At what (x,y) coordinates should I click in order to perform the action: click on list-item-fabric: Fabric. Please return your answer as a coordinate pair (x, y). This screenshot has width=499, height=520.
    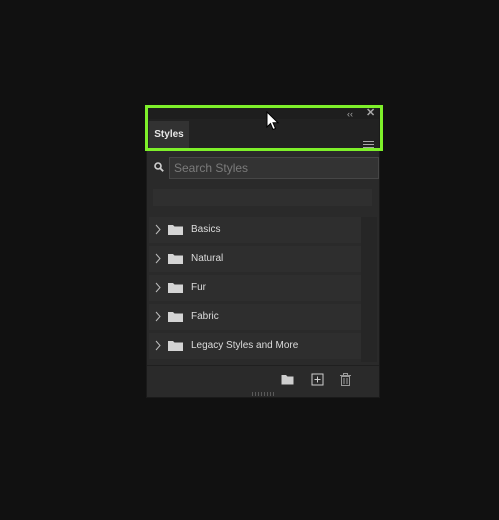
    Looking at the image, I should click on (255, 317).